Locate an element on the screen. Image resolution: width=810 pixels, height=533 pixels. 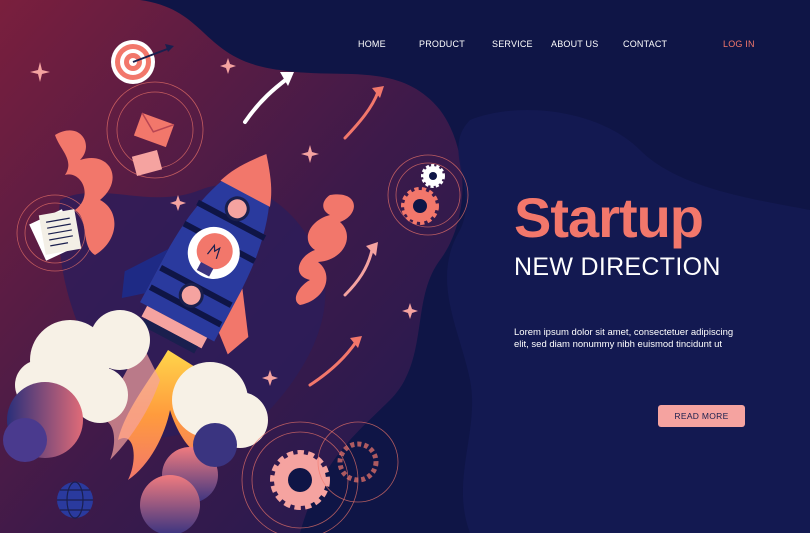
nav-item-about-us: ABOUT US is located at coordinates (574, 44).